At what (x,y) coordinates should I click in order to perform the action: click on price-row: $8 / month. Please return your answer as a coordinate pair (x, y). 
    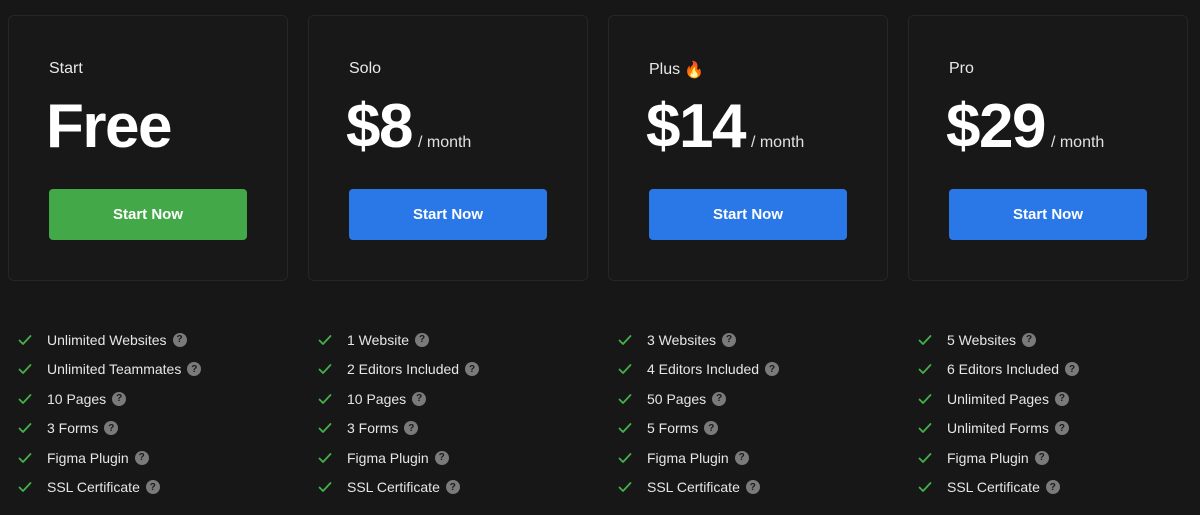
    Looking at the image, I should click on (408, 127).